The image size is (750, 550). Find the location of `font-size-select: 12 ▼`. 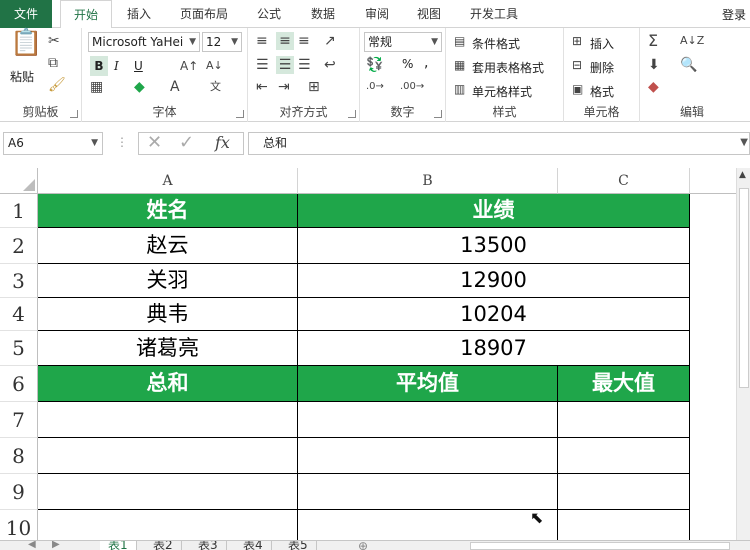

font-size-select: 12 ▼ is located at coordinates (222, 42).